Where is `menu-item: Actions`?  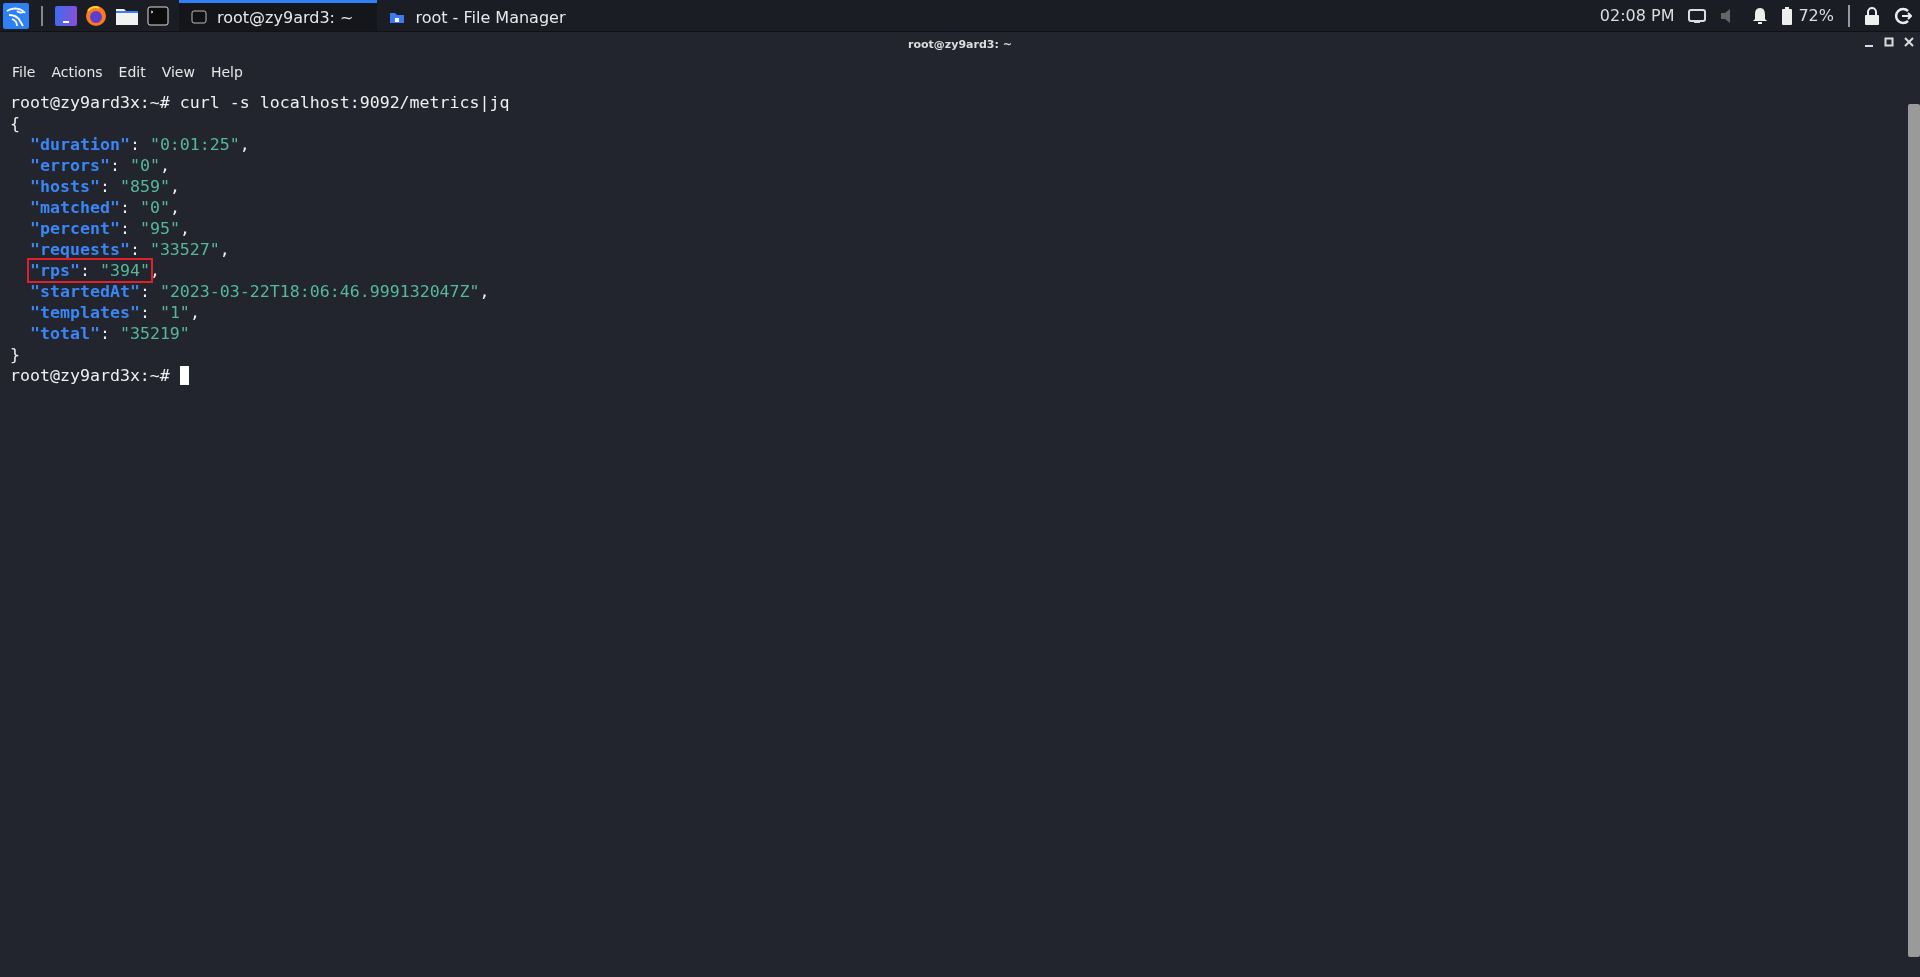
menu-item: Actions is located at coordinates (77, 72).